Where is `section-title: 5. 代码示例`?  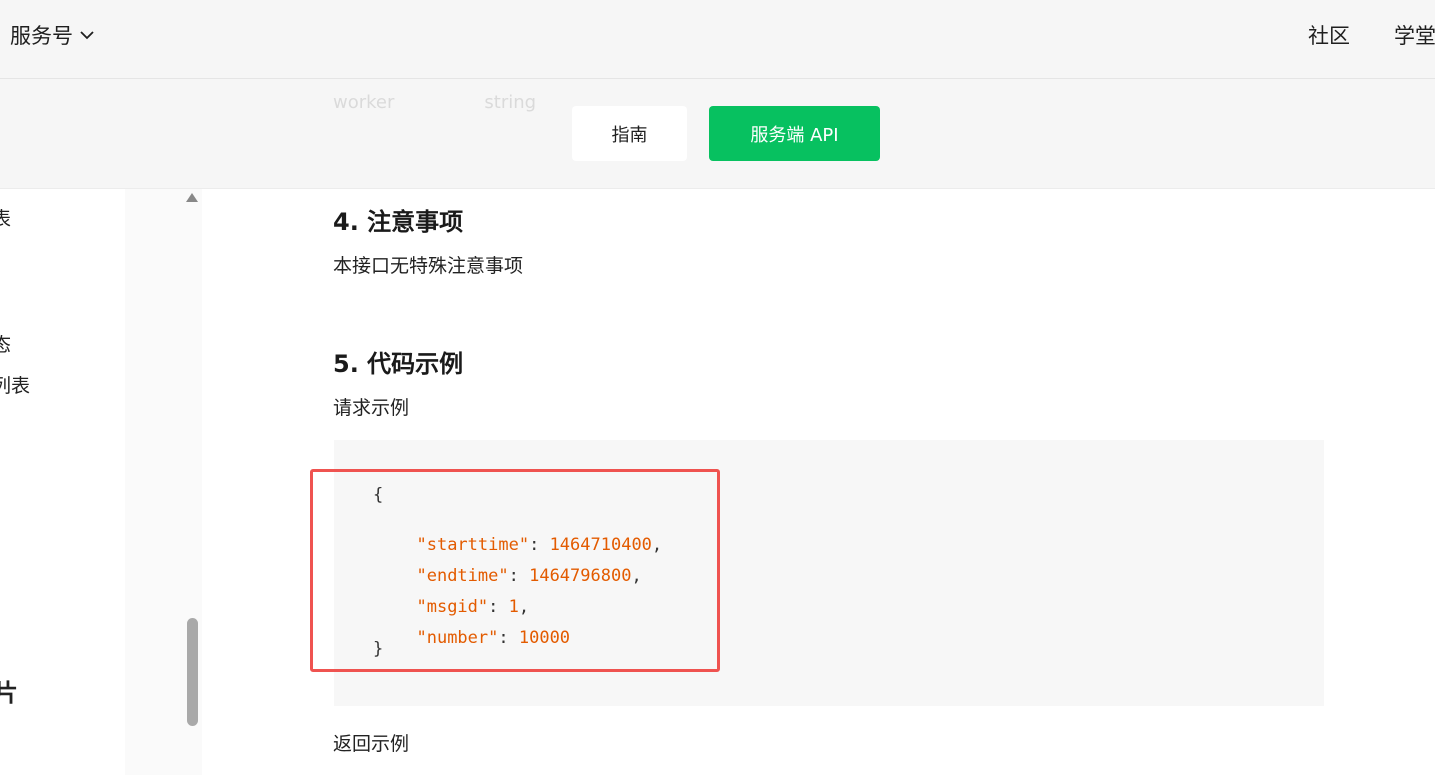
section-title: 5. 代码示例 is located at coordinates (398, 364).